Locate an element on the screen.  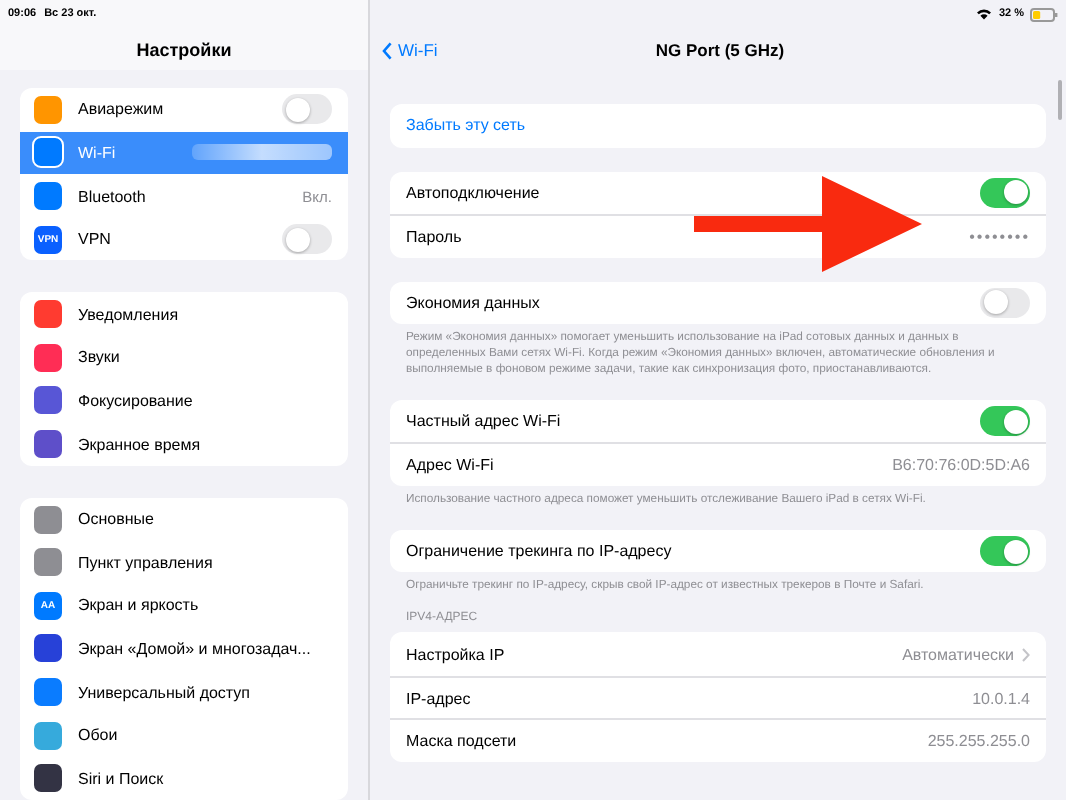
setting-label: Частный адрес Wi-Fi is located at coordinates (484, 421).